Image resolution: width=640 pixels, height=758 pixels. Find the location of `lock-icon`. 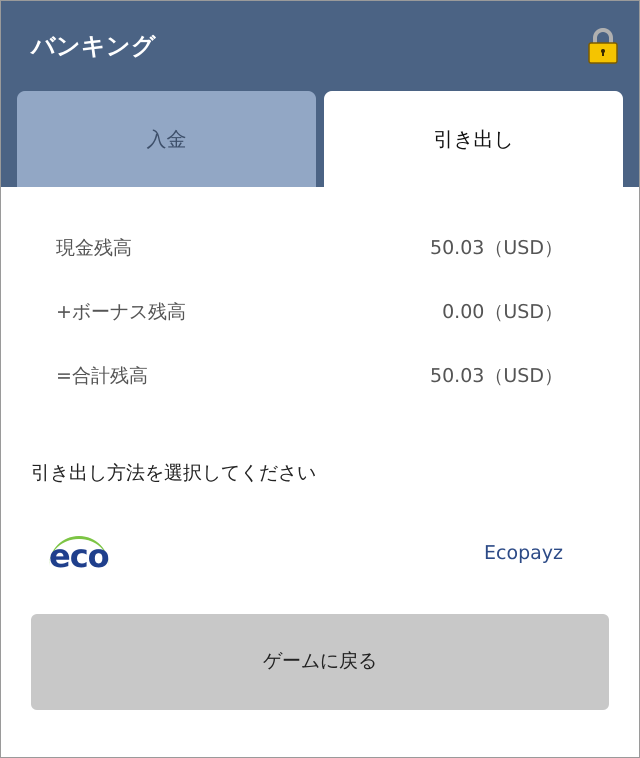

lock-icon is located at coordinates (603, 46).